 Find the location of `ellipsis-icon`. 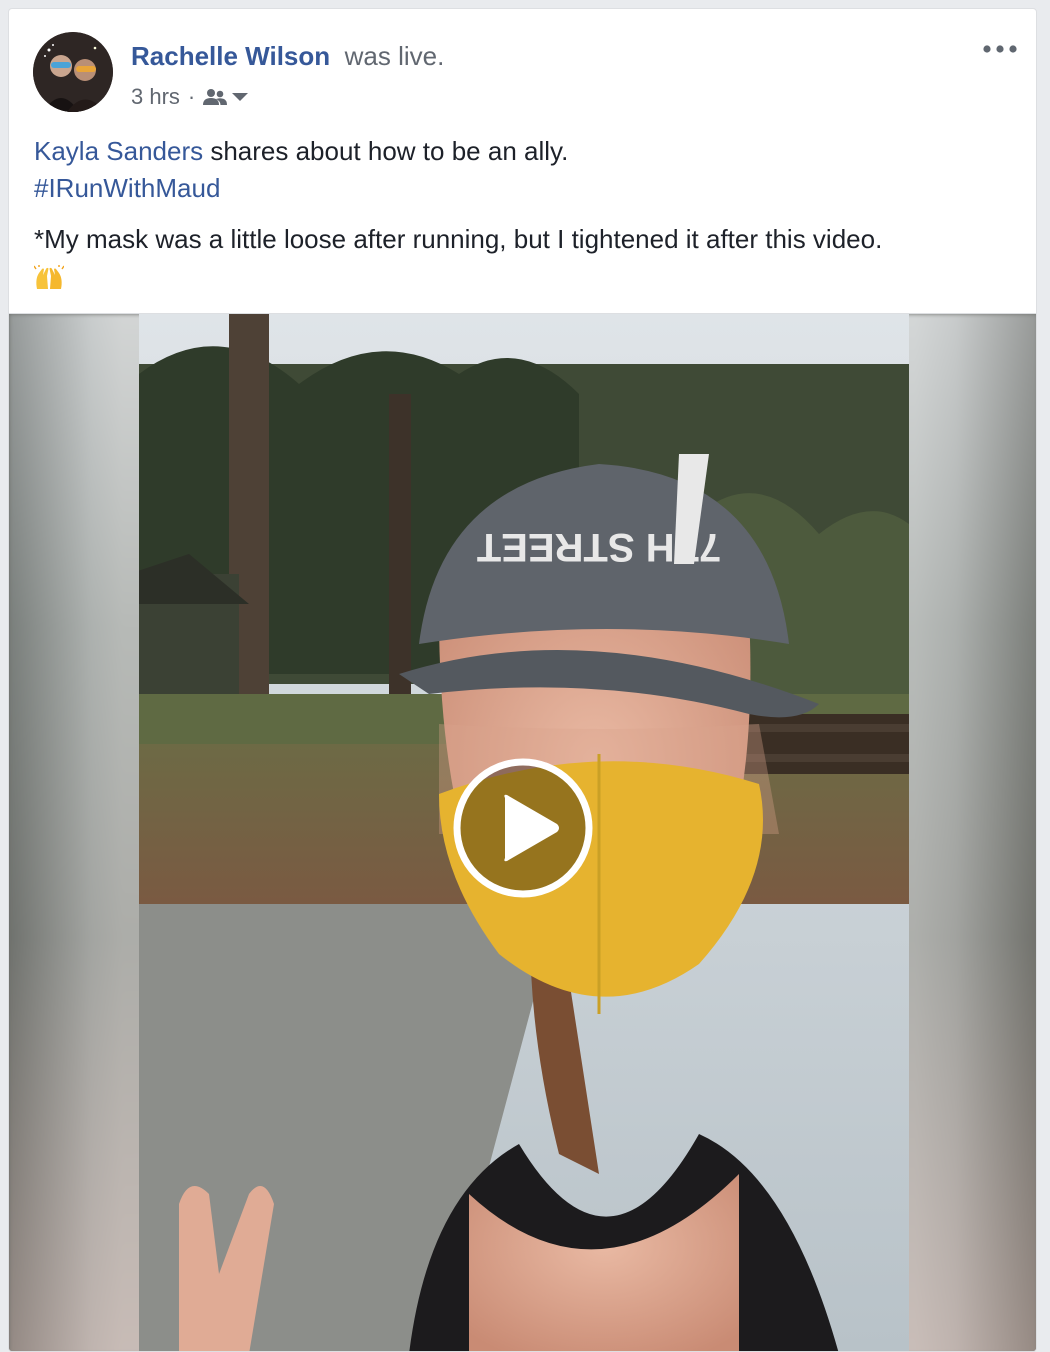

ellipsis-icon is located at coordinates (1000, 49).